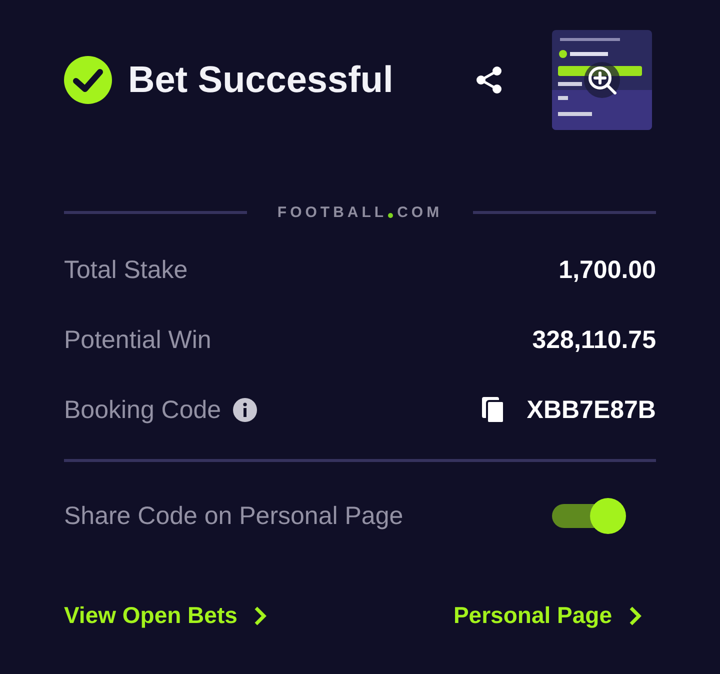 This screenshot has width=720, height=674. I want to click on page-title: Bet Successful, so click(261, 80).